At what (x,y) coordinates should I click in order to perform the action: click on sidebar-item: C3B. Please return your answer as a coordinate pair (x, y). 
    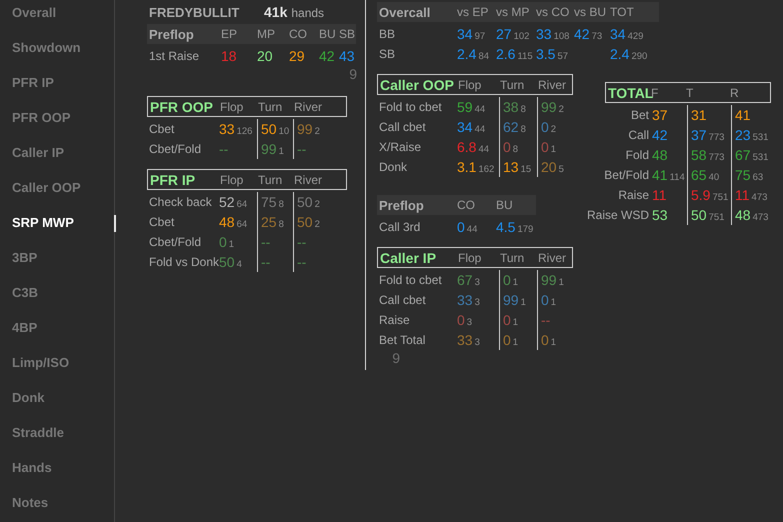
    Looking at the image, I should click on (25, 292).